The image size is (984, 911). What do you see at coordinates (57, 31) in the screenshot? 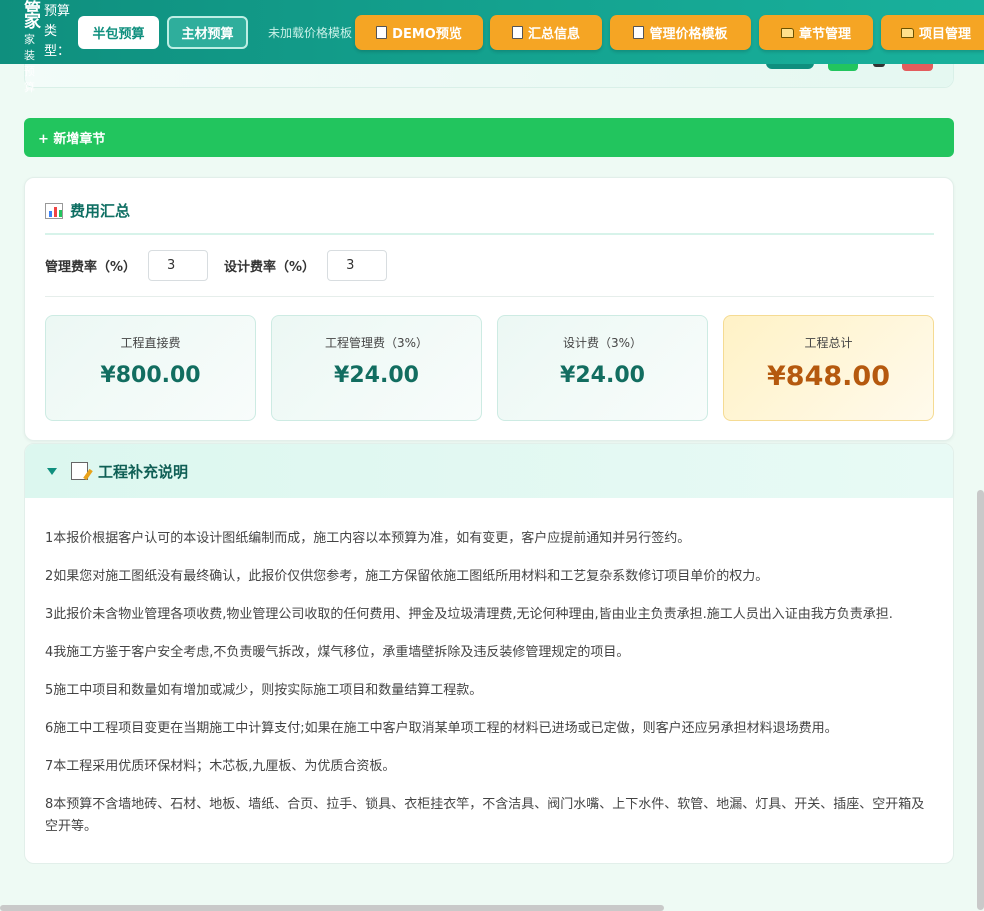
I see `budget-type-label: 预算类型：` at bounding box center [57, 31].